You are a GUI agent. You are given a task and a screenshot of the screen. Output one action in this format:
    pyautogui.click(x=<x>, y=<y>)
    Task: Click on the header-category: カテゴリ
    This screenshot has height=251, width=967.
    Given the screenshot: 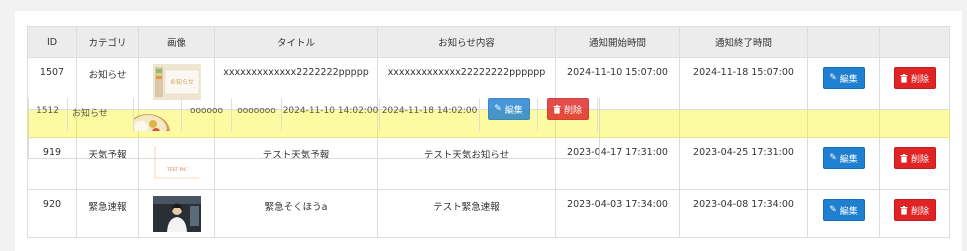 What is the action you would take?
    pyautogui.click(x=107, y=42)
    